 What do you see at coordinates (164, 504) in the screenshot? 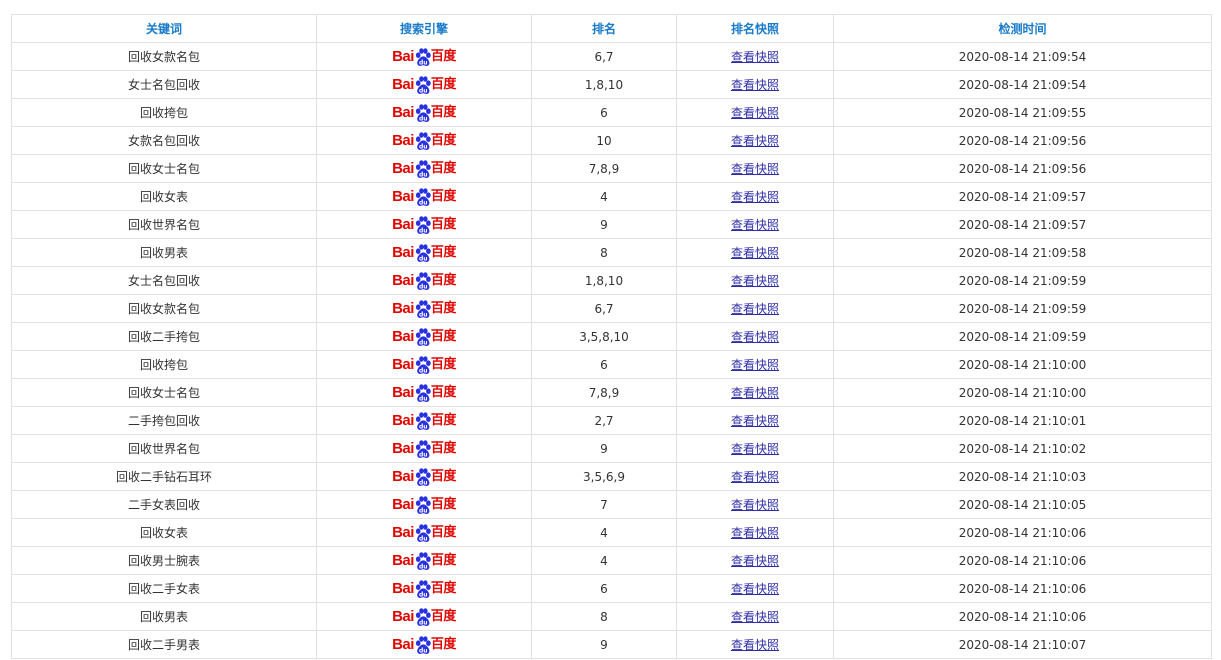
I see `keyword-cell: 二手女表回收` at bounding box center [164, 504].